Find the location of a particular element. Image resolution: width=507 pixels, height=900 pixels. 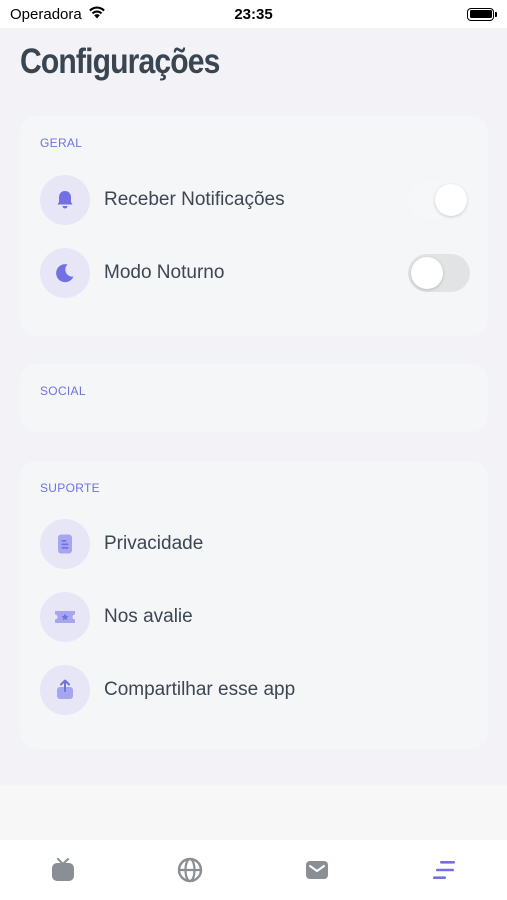

menu-icon is located at coordinates (444, 872).